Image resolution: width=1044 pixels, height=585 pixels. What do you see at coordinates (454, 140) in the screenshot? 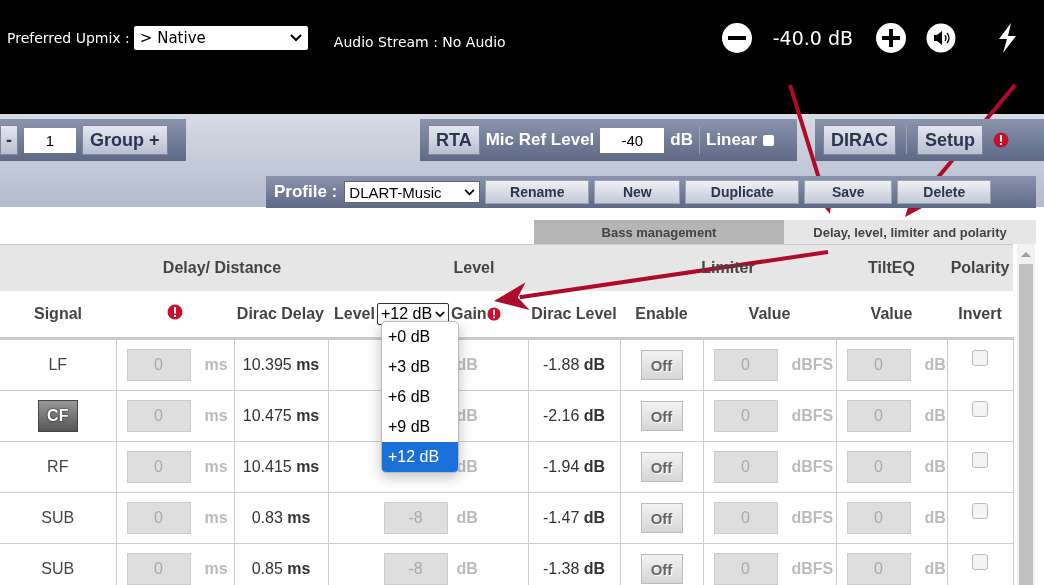
I see `rta-button: RTA` at bounding box center [454, 140].